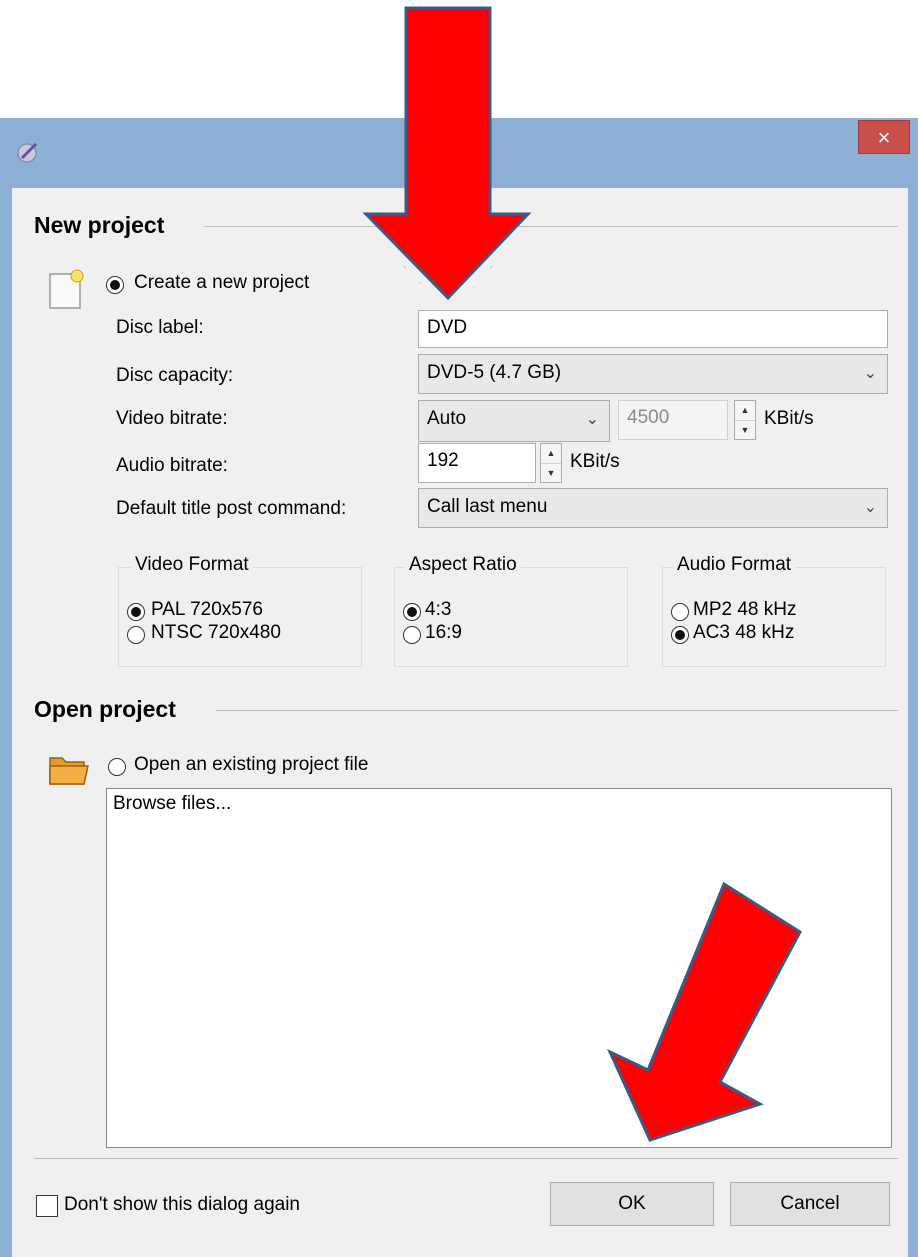 Image resolution: width=918 pixels, height=1257 pixels. I want to click on aspect-4-3-radio, so click(412, 612).